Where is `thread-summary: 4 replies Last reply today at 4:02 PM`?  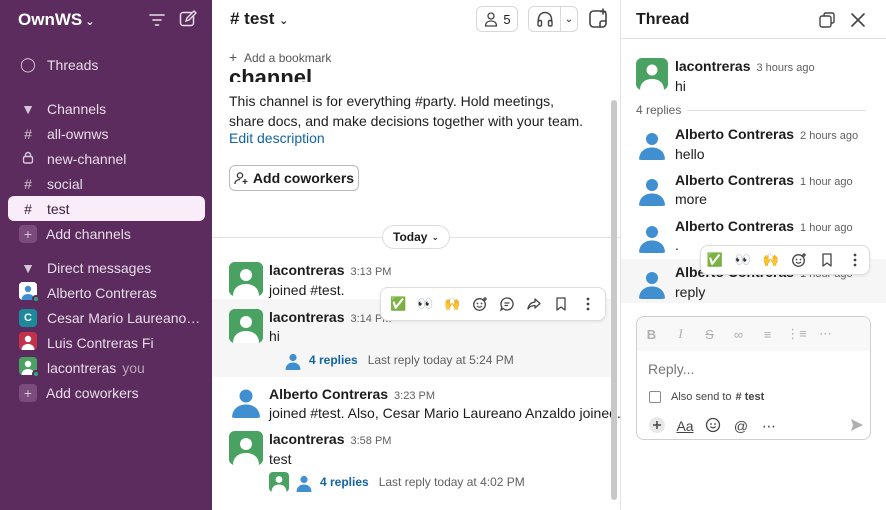 thread-summary: 4 replies Last reply today at 4:02 PM is located at coordinates (397, 482).